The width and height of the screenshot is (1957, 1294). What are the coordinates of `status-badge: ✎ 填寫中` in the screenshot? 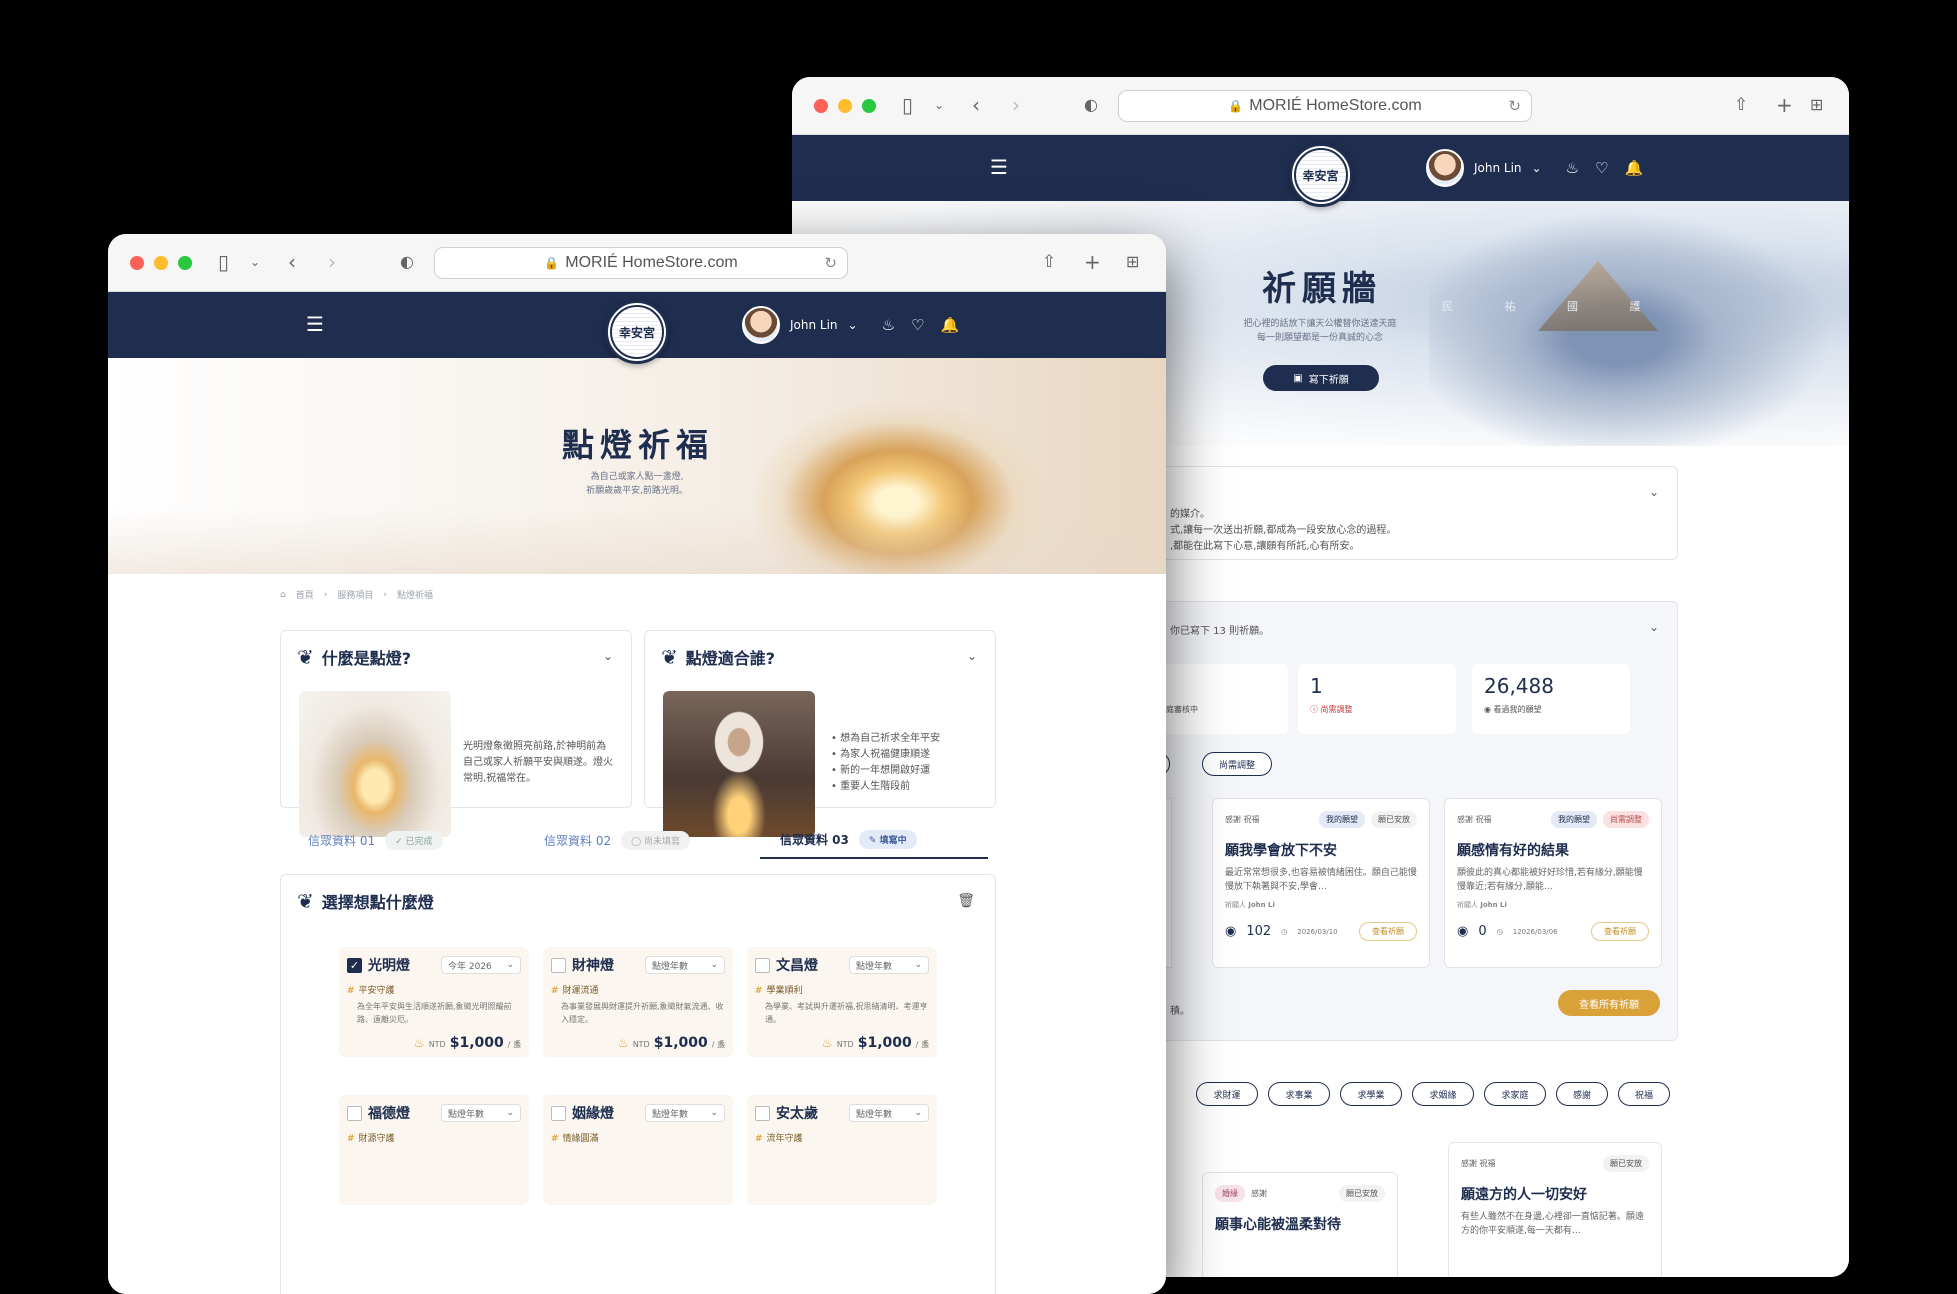 It's located at (887, 839).